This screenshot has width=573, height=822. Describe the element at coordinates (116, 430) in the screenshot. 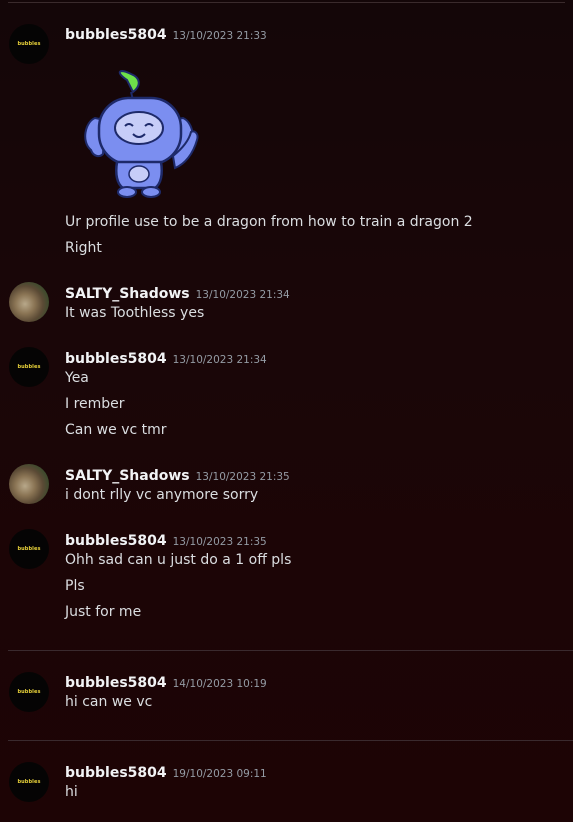

I see `message-text: Can we vc tmr` at that location.